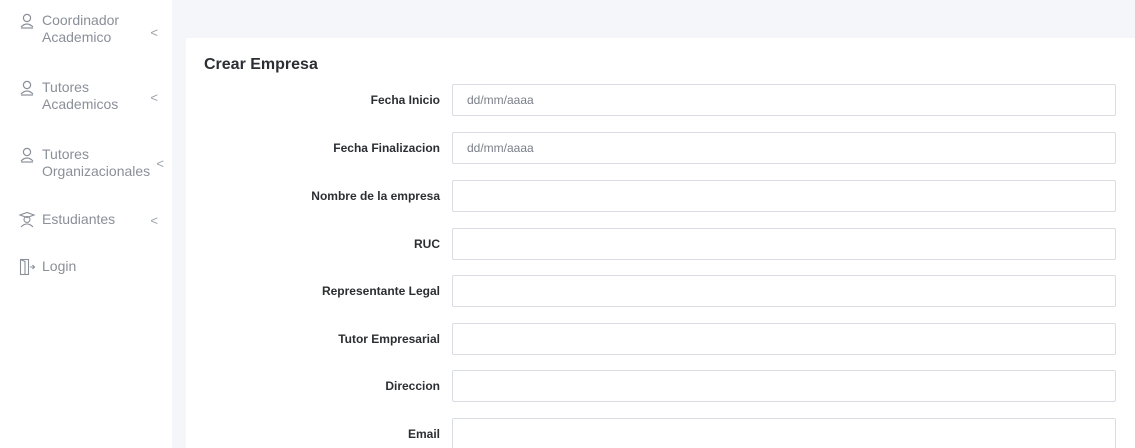 This screenshot has width=1135, height=448. I want to click on student-icon, so click(27, 220).